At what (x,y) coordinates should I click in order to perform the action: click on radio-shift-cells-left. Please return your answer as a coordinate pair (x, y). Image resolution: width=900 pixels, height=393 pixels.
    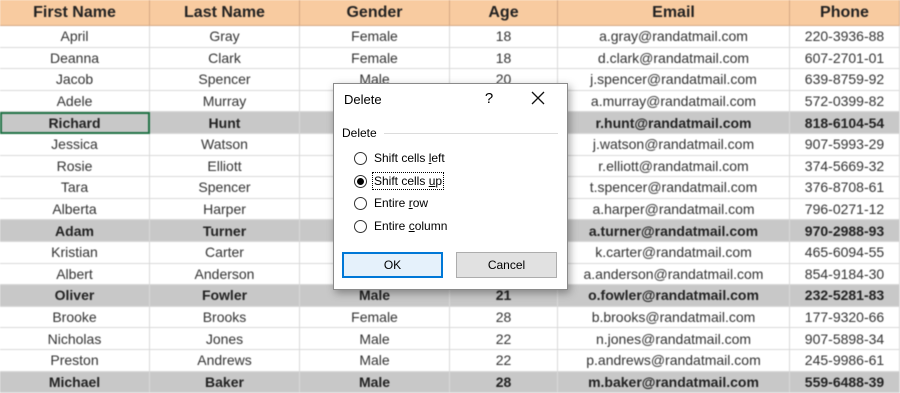
    Looking at the image, I should click on (360, 158).